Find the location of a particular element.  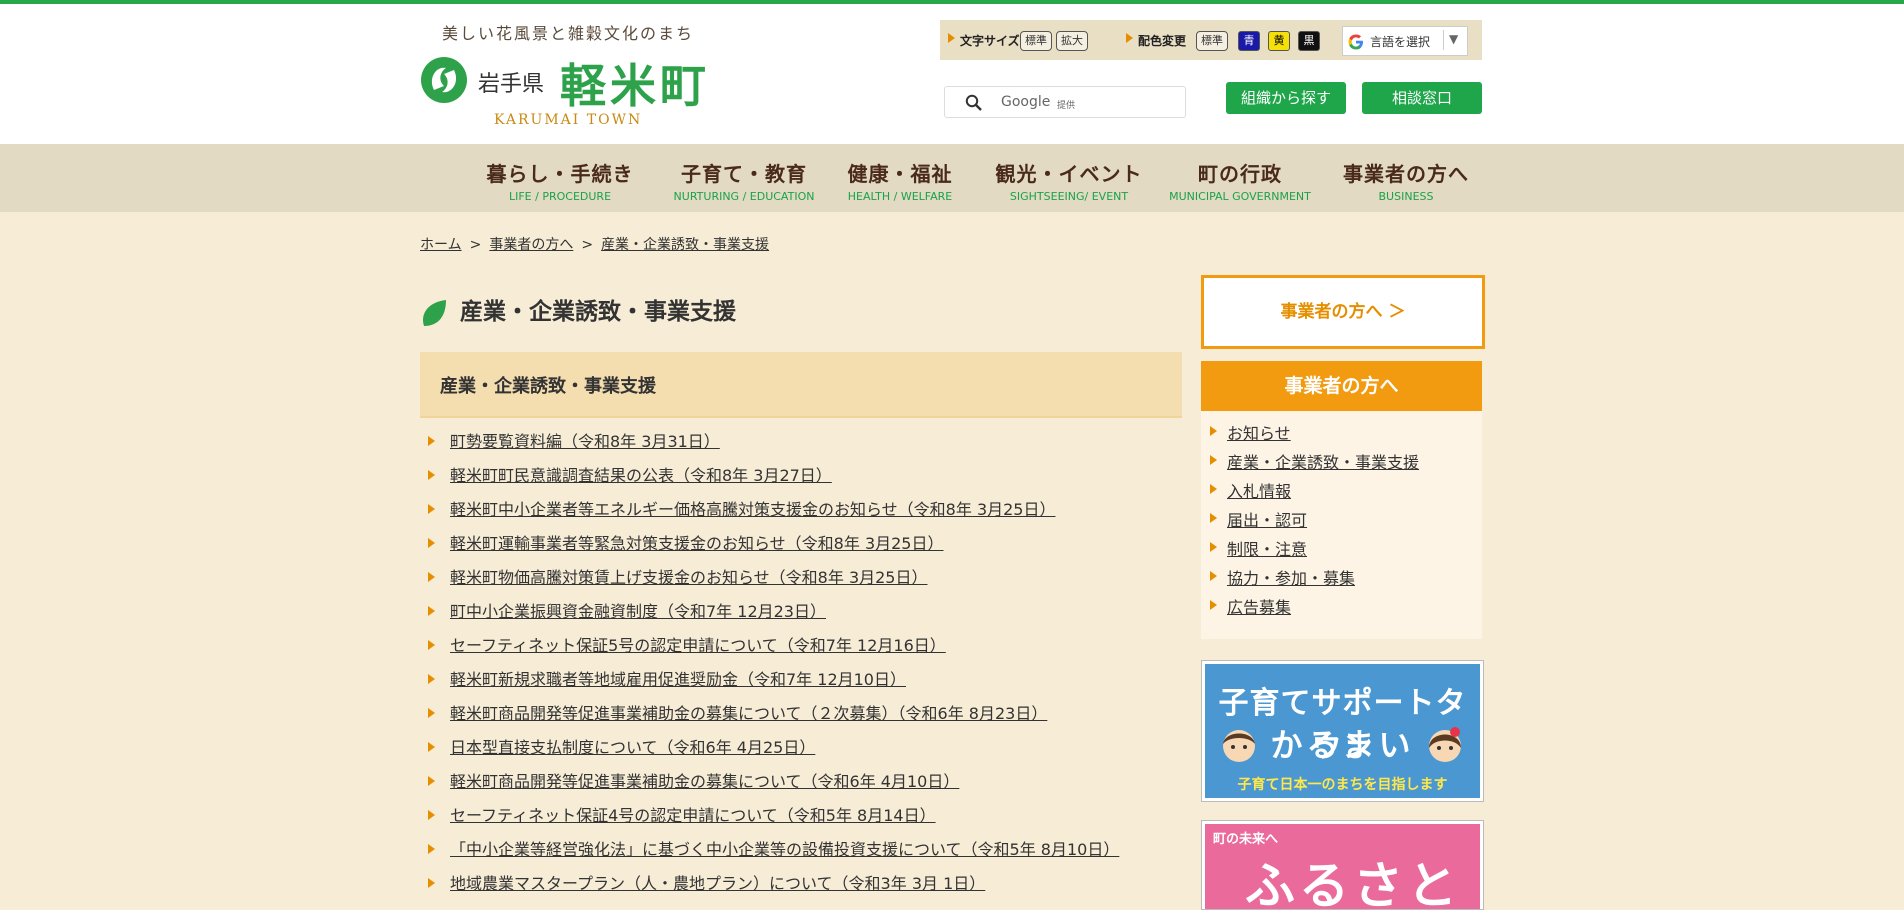

color-standard-button: 標準 is located at coordinates (1212, 41).